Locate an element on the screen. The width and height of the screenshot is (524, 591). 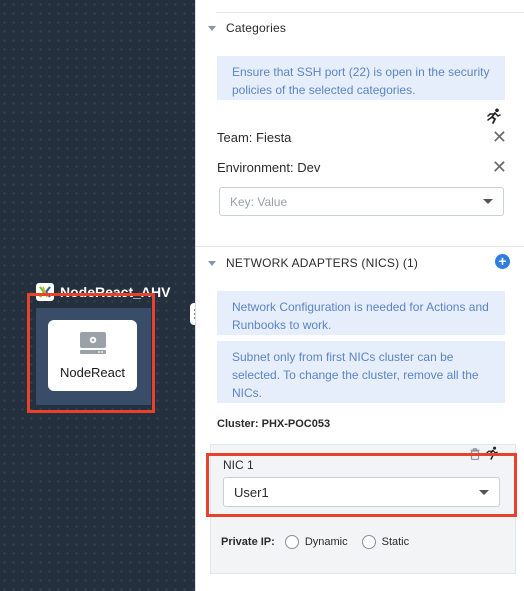
cluster-label: Cluster: PHX-POC053 is located at coordinates (274, 424).